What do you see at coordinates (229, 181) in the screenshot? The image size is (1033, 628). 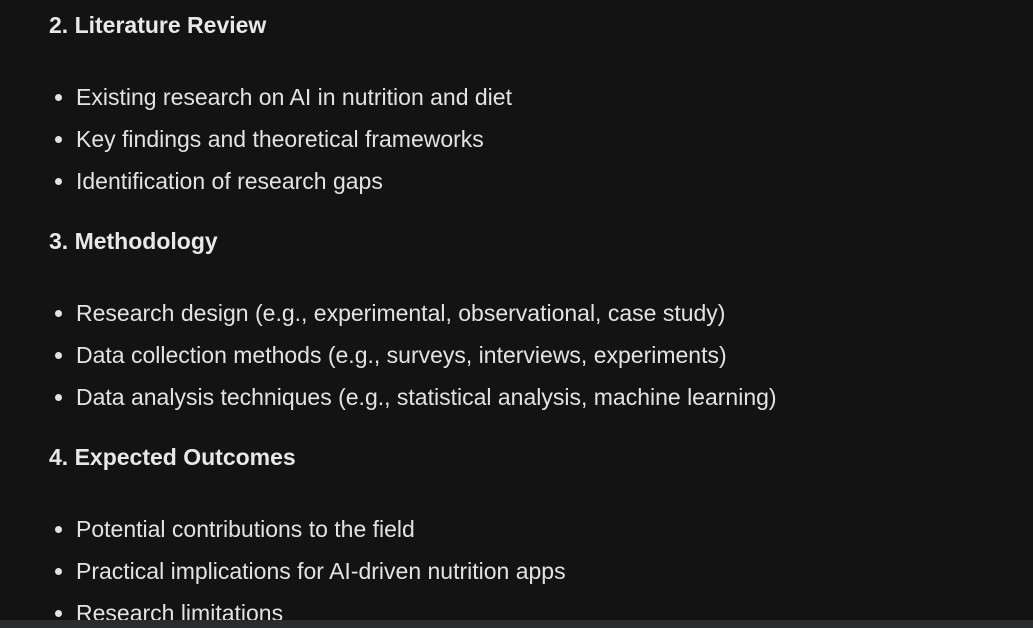 I see `list-item-text: Identification of research gaps` at bounding box center [229, 181].